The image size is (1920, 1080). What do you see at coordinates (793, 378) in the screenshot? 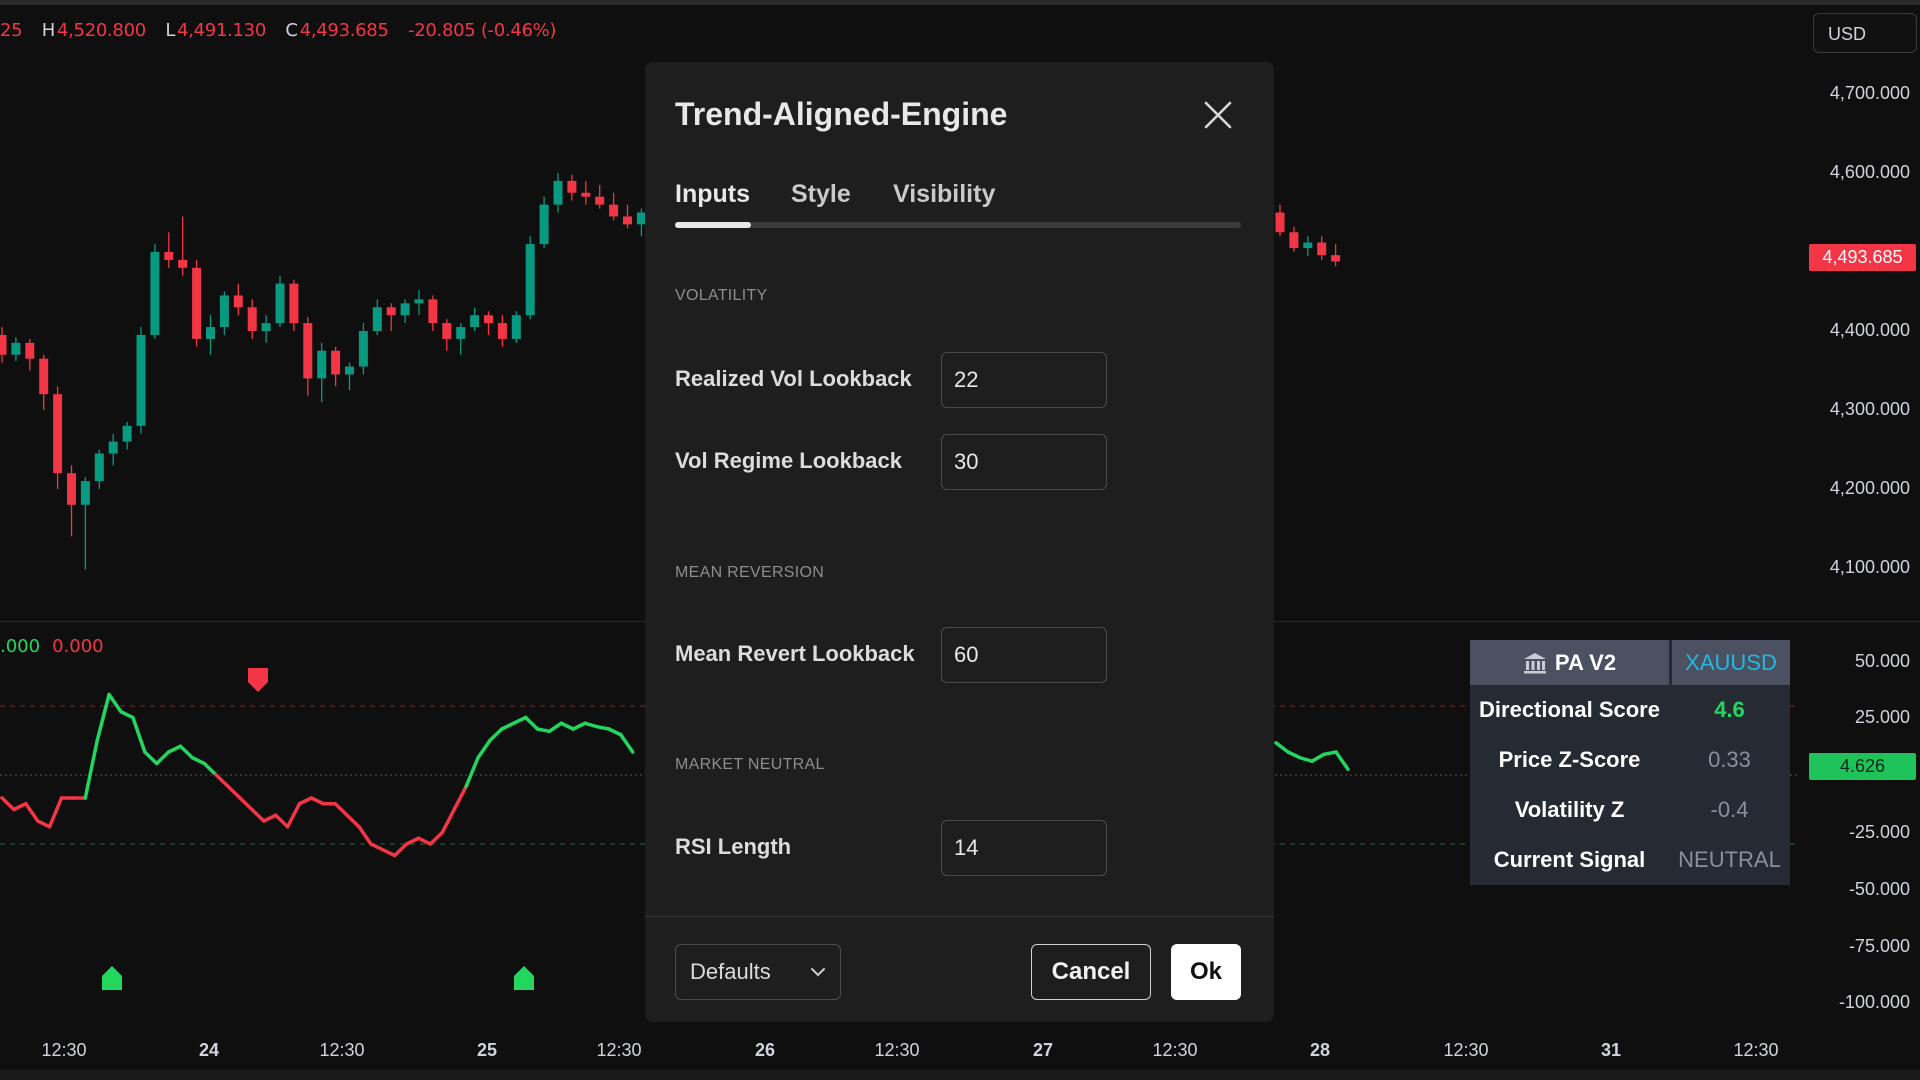
I see `realized-vol-label: Realized Vol Lookback` at bounding box center [793, 378].